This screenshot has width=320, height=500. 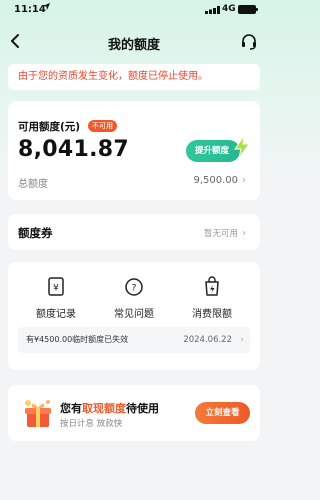 I want to click on location-arrow-icon, so click(x=46, y=6).